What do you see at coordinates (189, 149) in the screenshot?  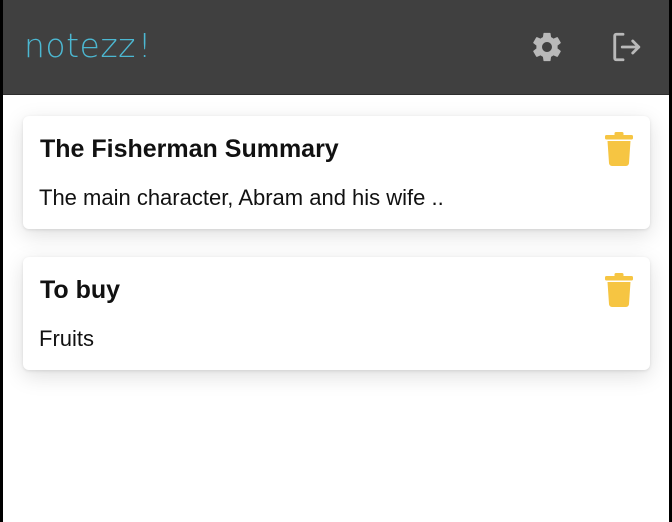 I see `note-title: The Fisherman Summary` at bounding box center [189, 149].